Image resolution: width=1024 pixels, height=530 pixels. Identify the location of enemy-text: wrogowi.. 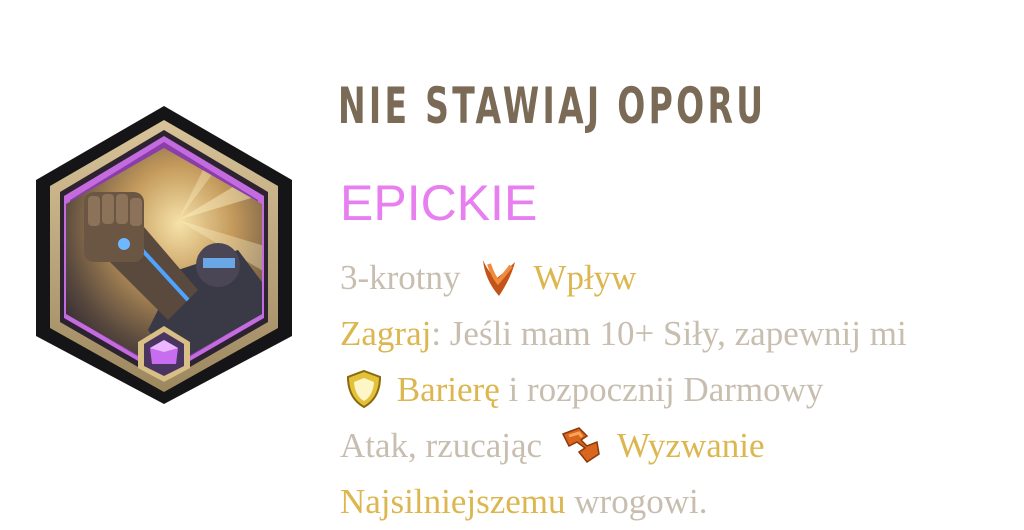
(636, 501).